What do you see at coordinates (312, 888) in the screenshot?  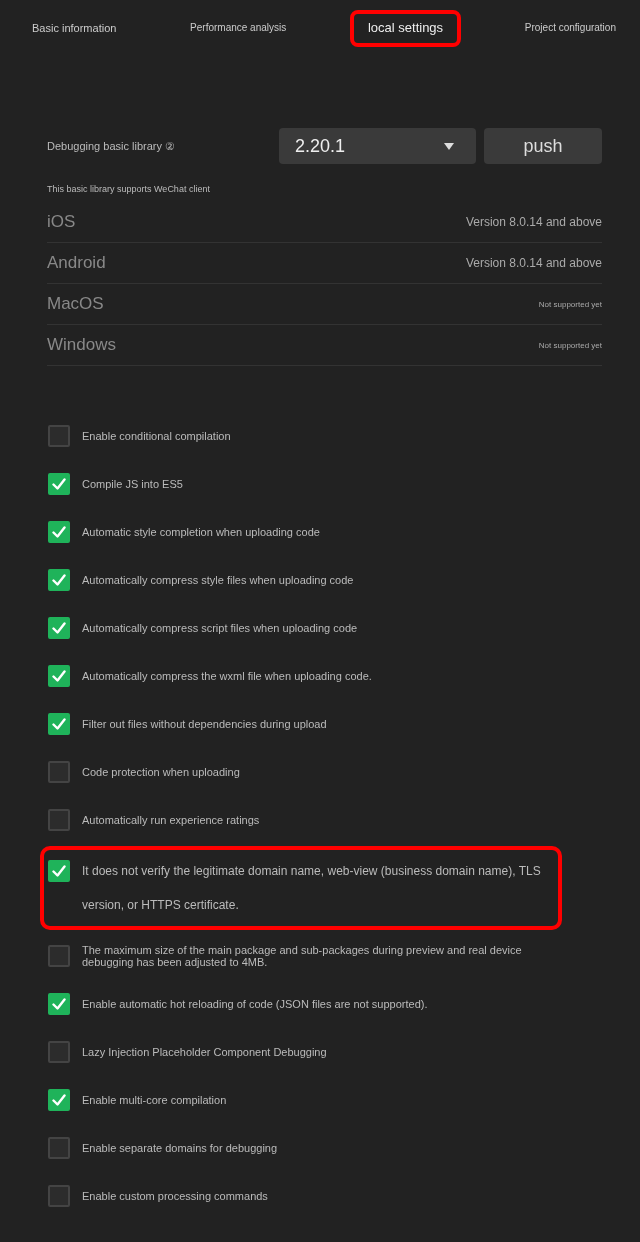 I see `option-label: It does not verify the legitimate domain name, web-view (business domain name), TLS version, or HTTPS certificate.` at bounding box center [312, 888].